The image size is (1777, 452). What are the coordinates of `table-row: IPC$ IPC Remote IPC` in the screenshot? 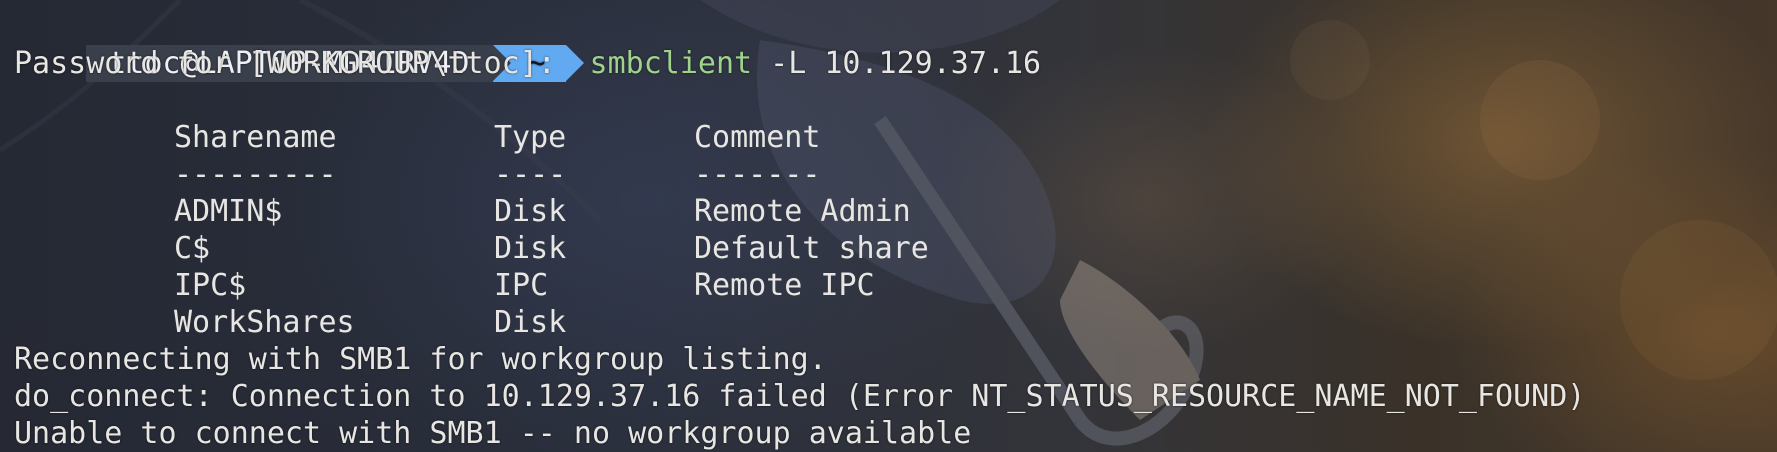 It's located at (500, 285).